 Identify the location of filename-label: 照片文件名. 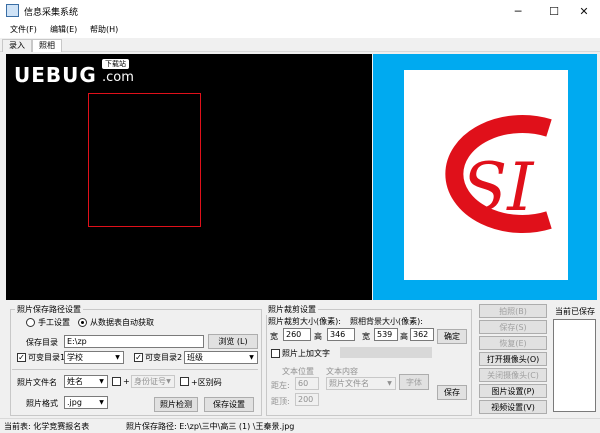
(37, 382).